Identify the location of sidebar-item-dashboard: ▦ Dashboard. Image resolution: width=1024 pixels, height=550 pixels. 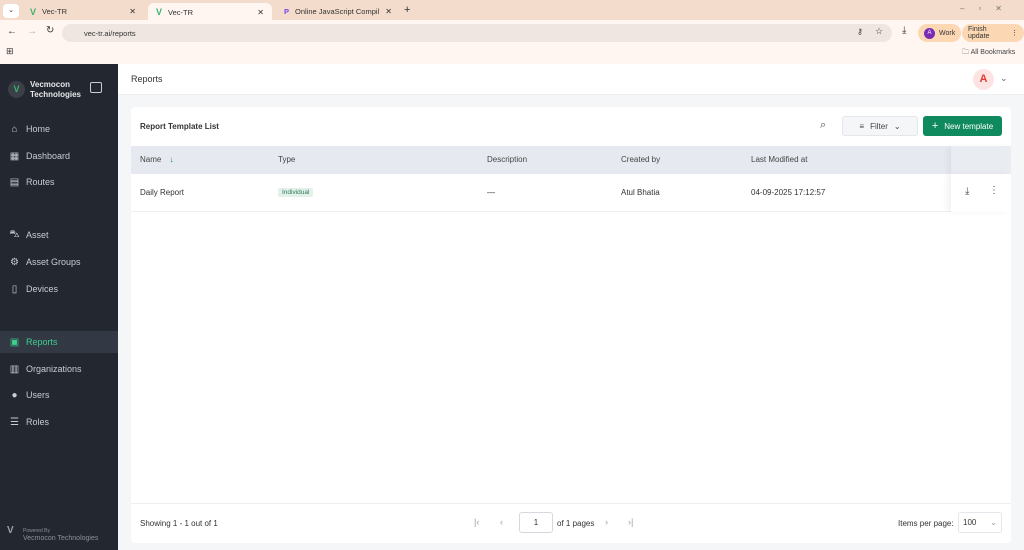
(59, 156).